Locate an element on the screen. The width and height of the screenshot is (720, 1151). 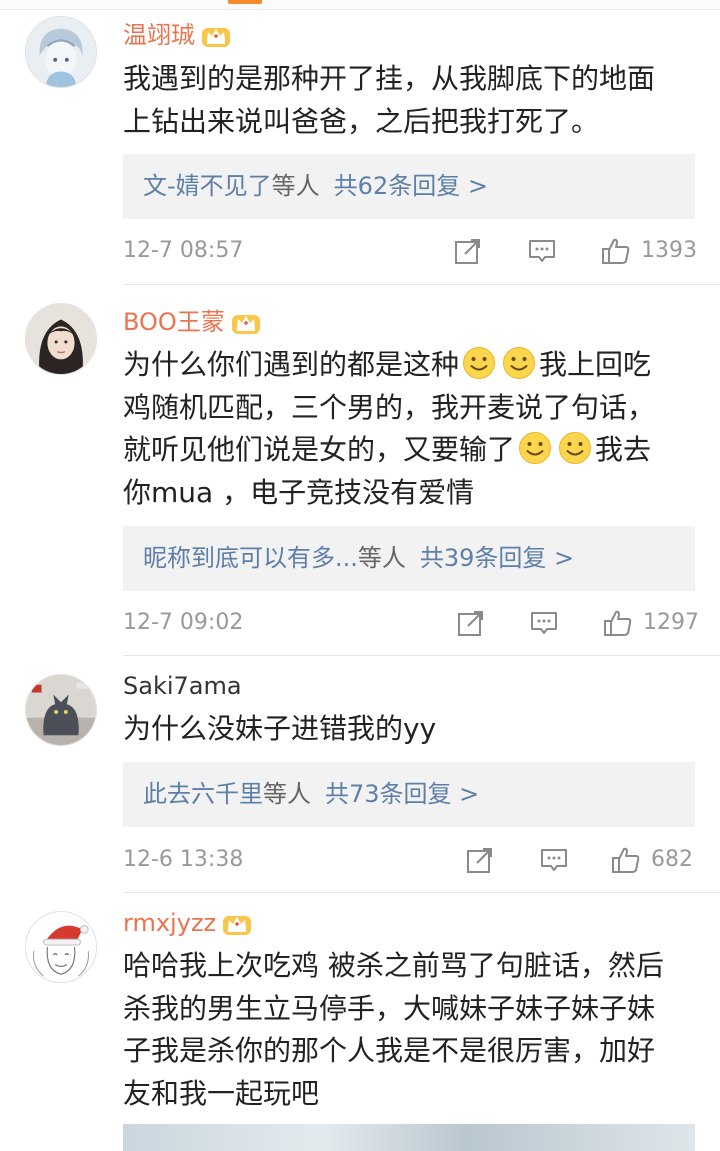
comment-line: 鸡随机匹配，三个男的，我开麦说了句话， is located at coordinates (389, 407).